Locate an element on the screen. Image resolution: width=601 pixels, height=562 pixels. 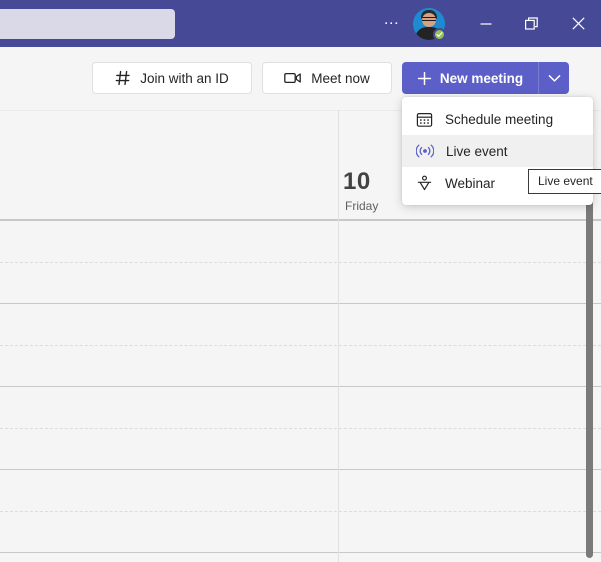
new-meeting-label: New meeting is located at coordinates (481, 78).